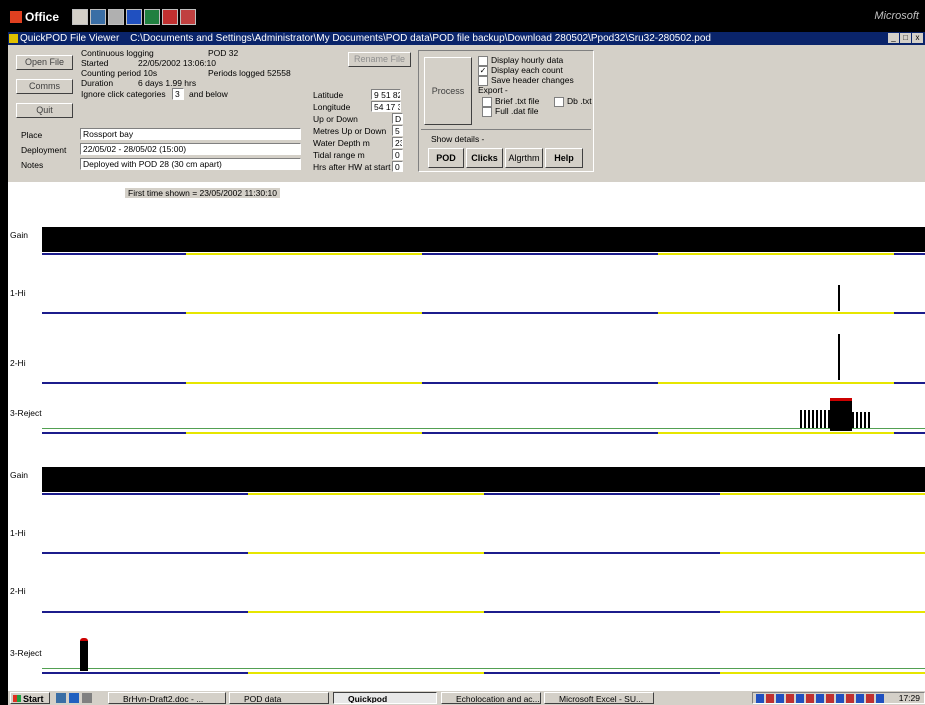 This screenshot has height=705, width=925. What do you see at coordinates (116, 17) in the screenshot?
I see `doc-shortcut-icon` at bounding box center [116, 17].